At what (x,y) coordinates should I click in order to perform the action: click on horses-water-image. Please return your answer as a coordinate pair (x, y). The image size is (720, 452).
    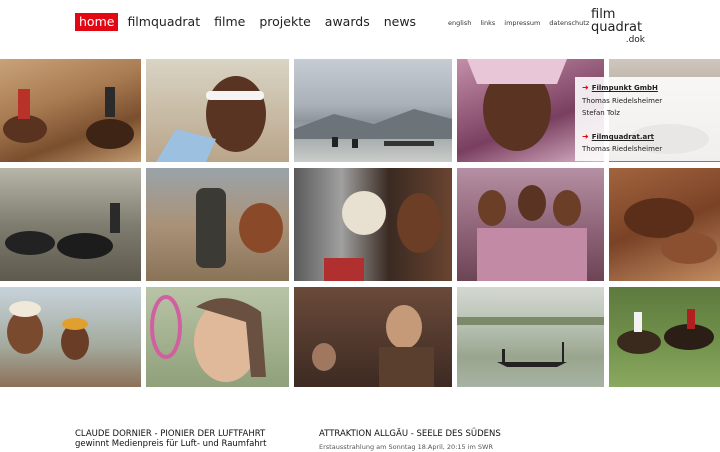
    Looking at the image, I should click on (62, 231).